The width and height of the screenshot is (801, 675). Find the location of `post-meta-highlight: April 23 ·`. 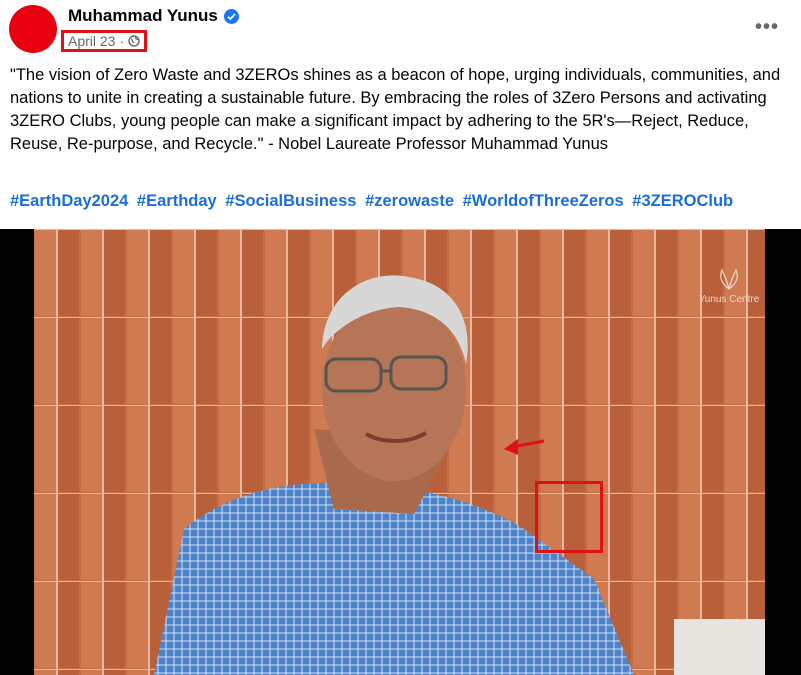

post-meta-highlight: April 23 · is located at coordinates (104, 41).